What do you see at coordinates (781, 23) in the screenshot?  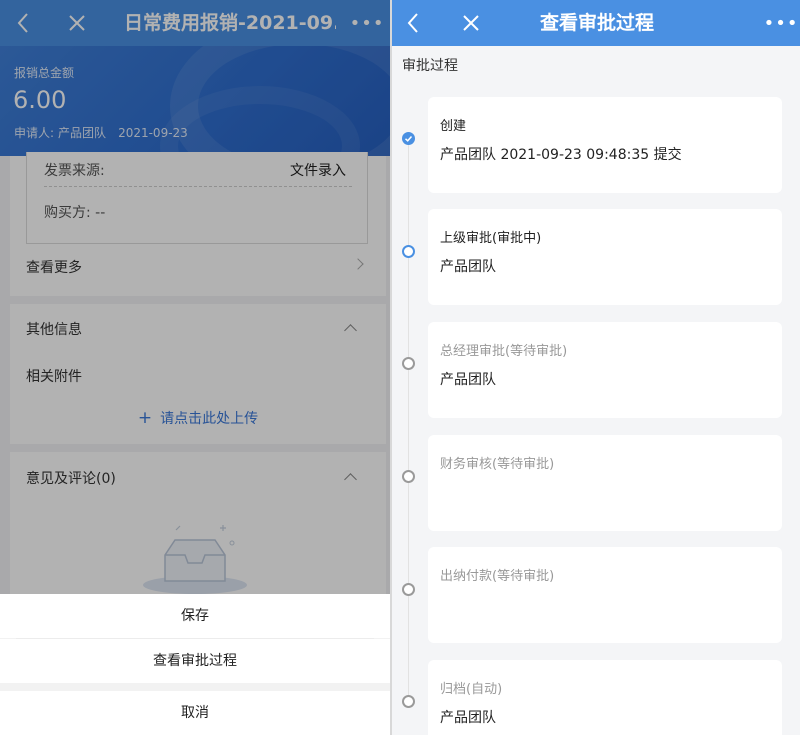 I see `more-button: •••` at bounding box center [781, 23].